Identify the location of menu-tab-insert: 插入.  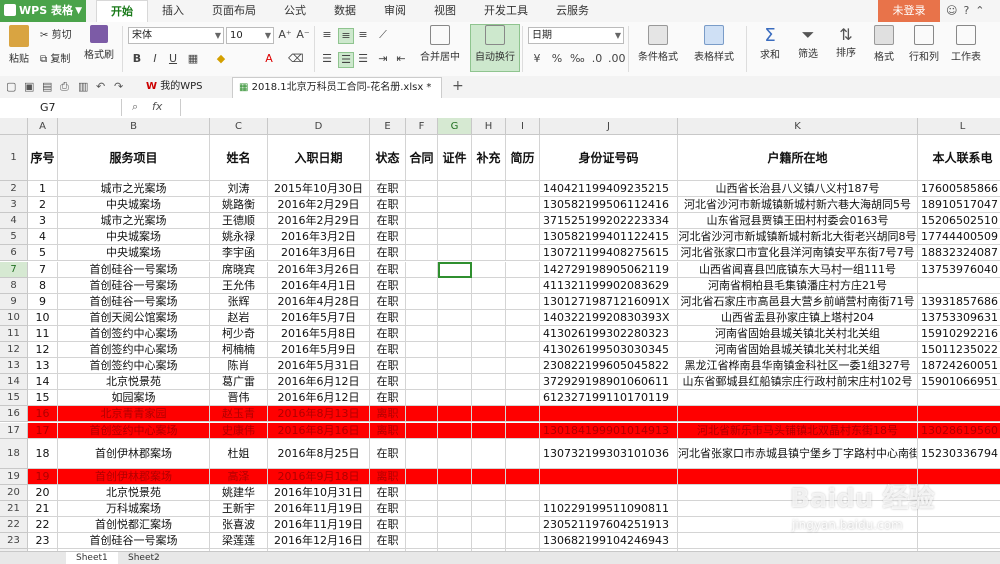
(173, 11).